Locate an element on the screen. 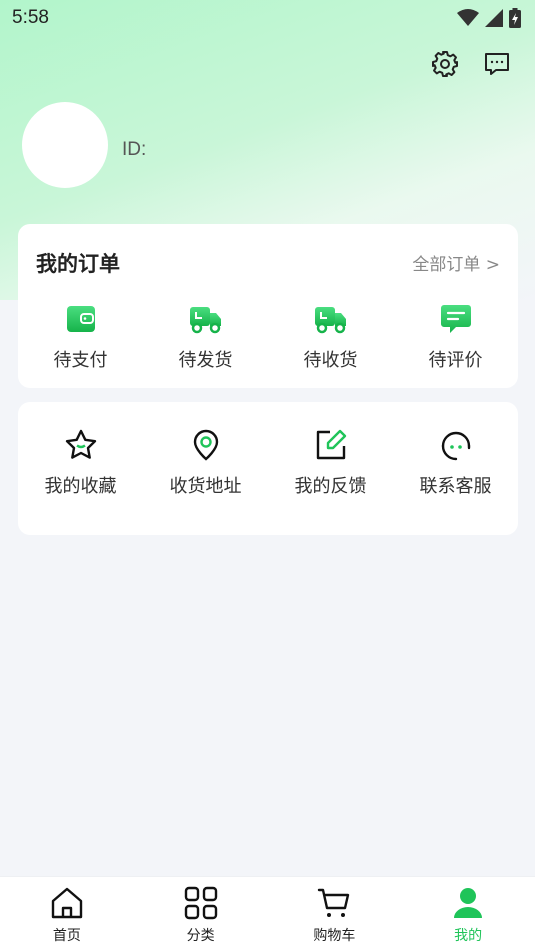  tab-cart: 购物车 is located at coordinates (335, 914).